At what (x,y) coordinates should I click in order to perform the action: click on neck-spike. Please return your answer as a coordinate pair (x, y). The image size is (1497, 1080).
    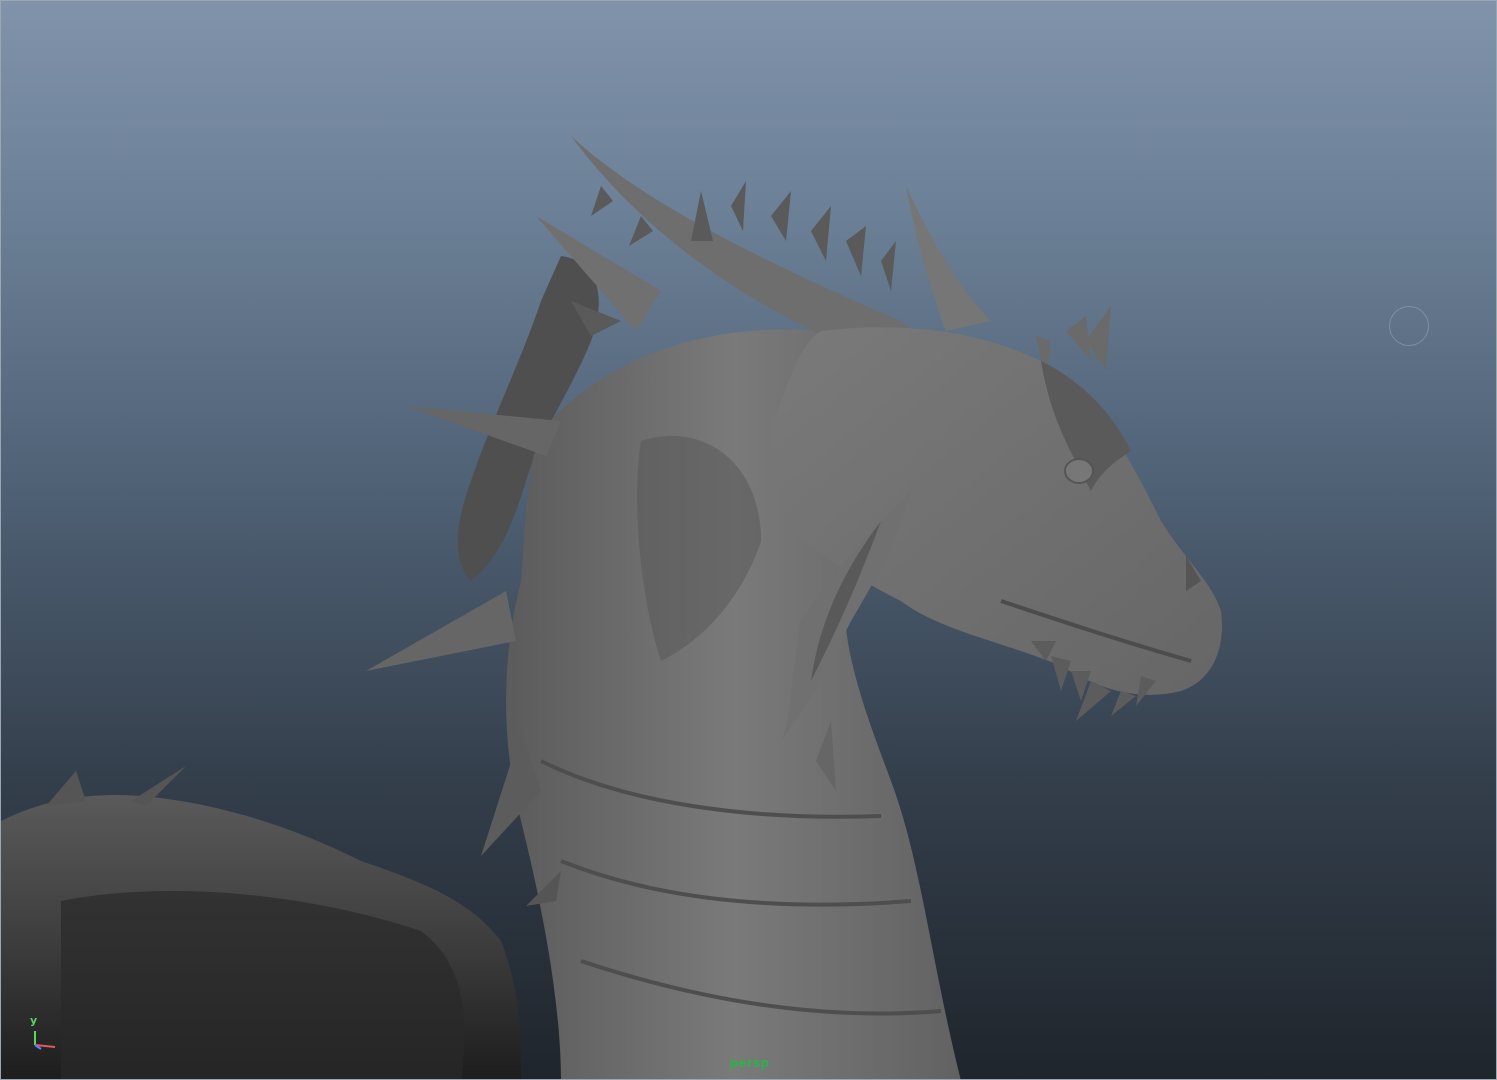
    Looking at the image, I should click on (441, 631).